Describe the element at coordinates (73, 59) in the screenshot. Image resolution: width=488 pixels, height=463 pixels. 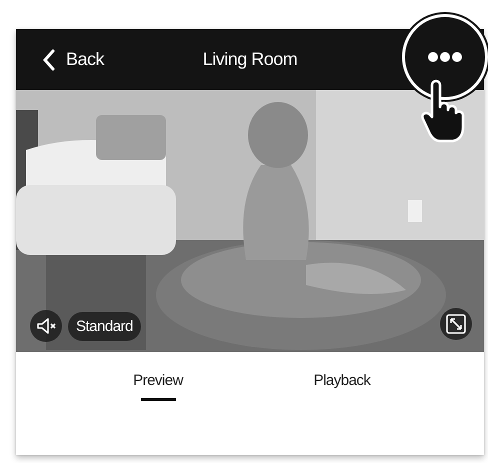
I see `back-button: Back` at that location.